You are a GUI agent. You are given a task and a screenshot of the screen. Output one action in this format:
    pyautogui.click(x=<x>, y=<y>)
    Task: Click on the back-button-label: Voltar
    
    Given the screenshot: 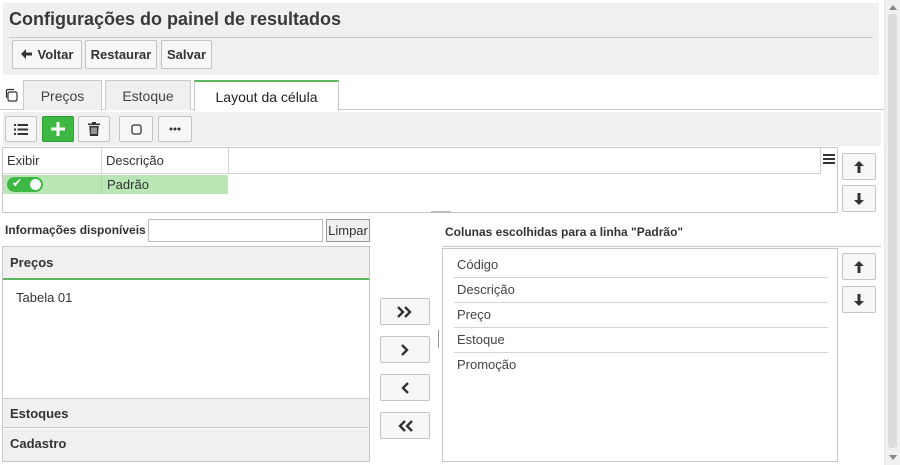 What is the action you would take?
    pyautogui.click(x=55, y=54)
    